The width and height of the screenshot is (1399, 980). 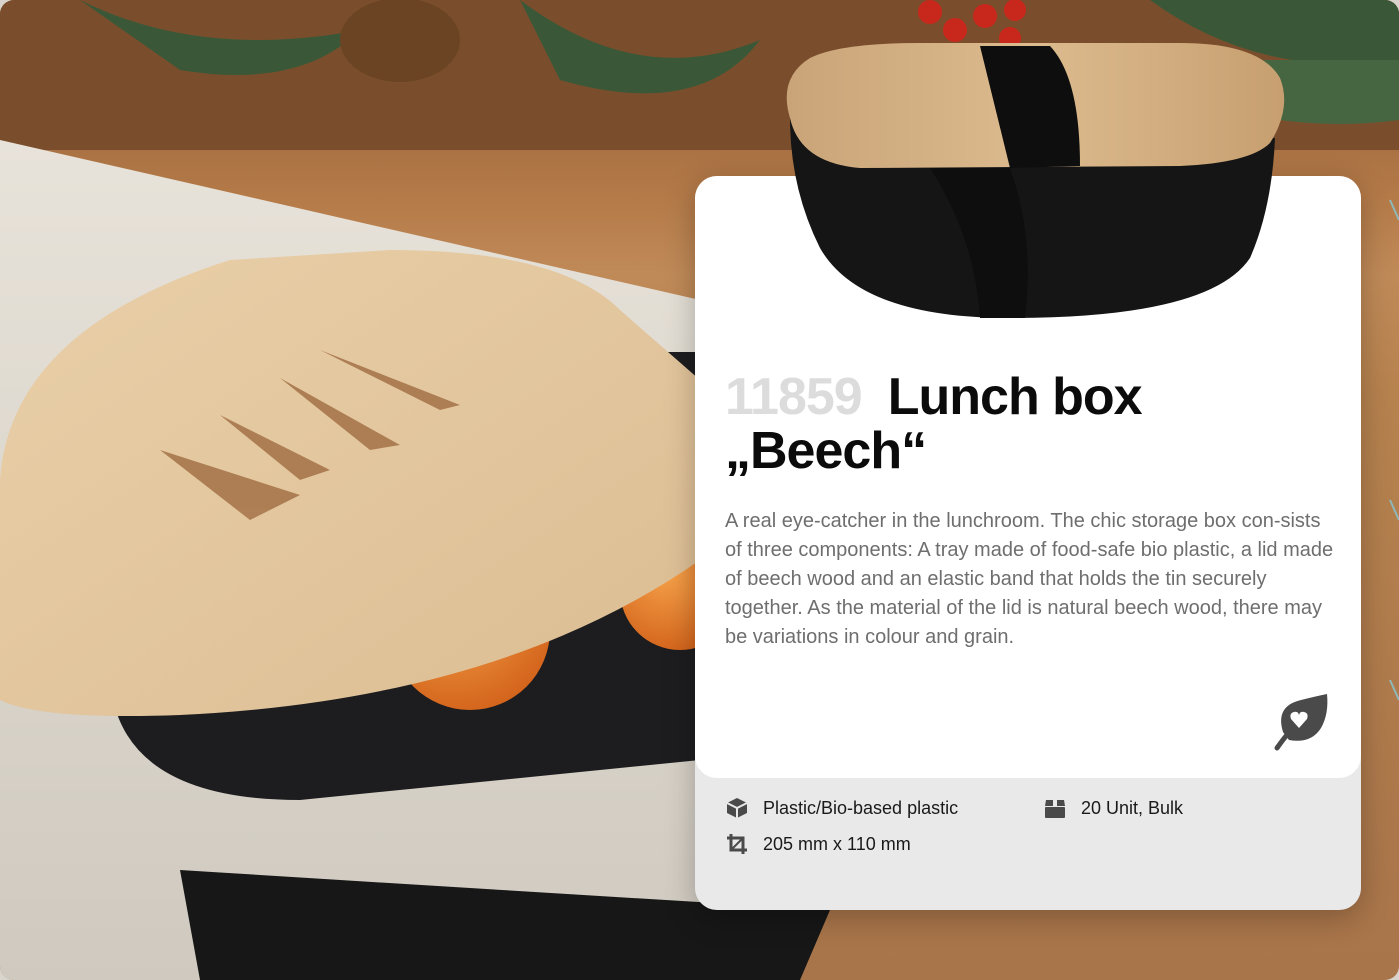 What do you see at coordinates (1301, 722) in the screenshot?
I see `eco-leaf-heart-icon` at bounding box center [1301, 722].